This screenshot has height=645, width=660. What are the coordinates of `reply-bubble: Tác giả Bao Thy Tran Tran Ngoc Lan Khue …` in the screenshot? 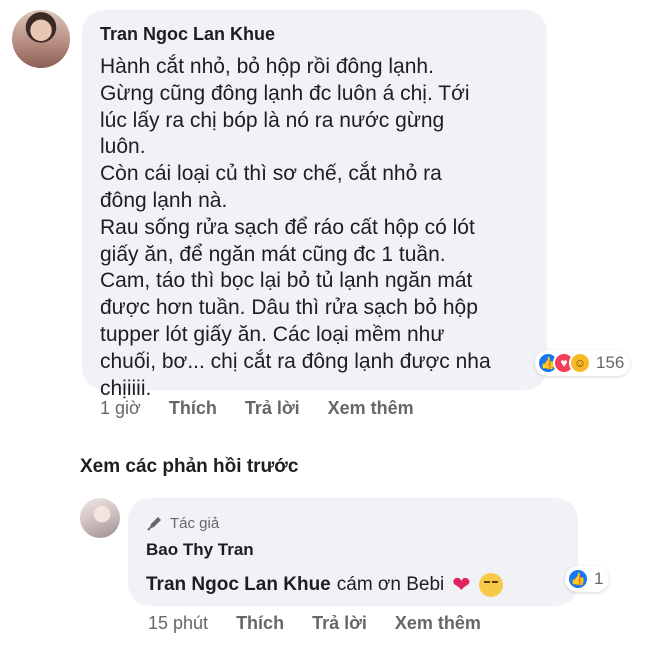 It's located at (353, 552).